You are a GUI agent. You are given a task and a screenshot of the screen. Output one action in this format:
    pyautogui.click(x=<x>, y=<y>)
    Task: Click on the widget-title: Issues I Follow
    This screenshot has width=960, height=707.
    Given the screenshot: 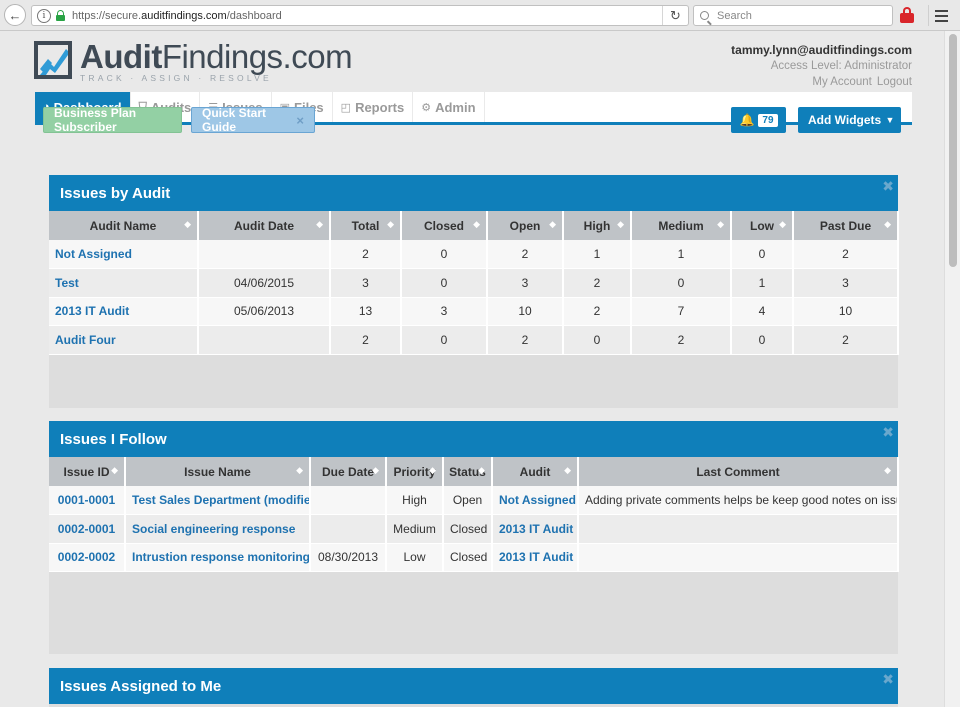 What is the action you would take?
    pyautogui.click(x=113, y=439)
    